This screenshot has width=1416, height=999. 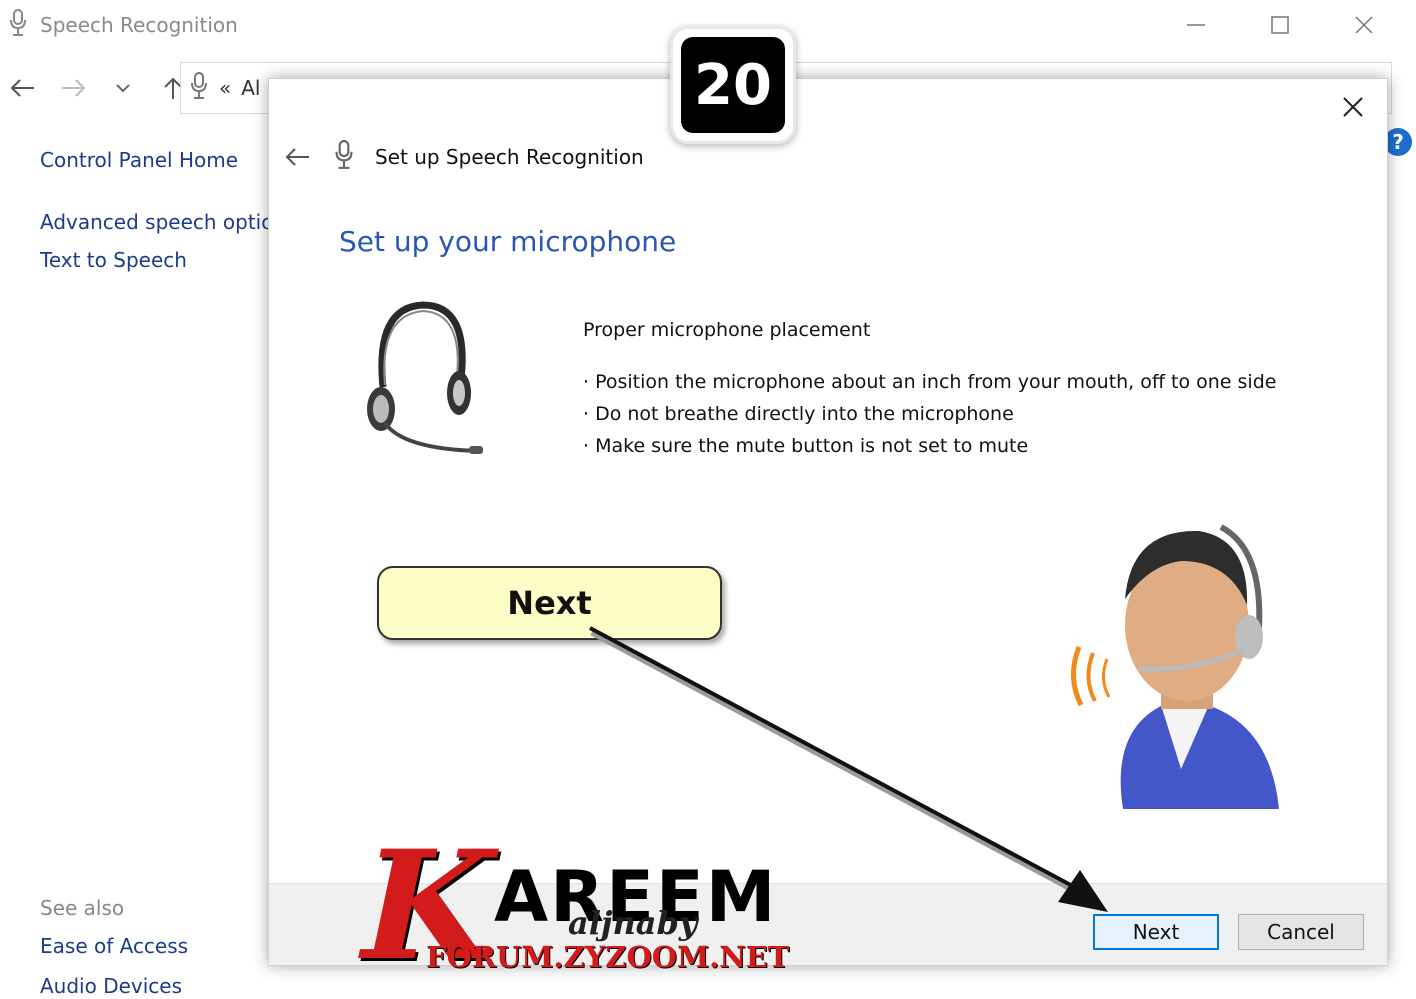 I want to click on chevron-down-icon, so click(x=123, y=88).